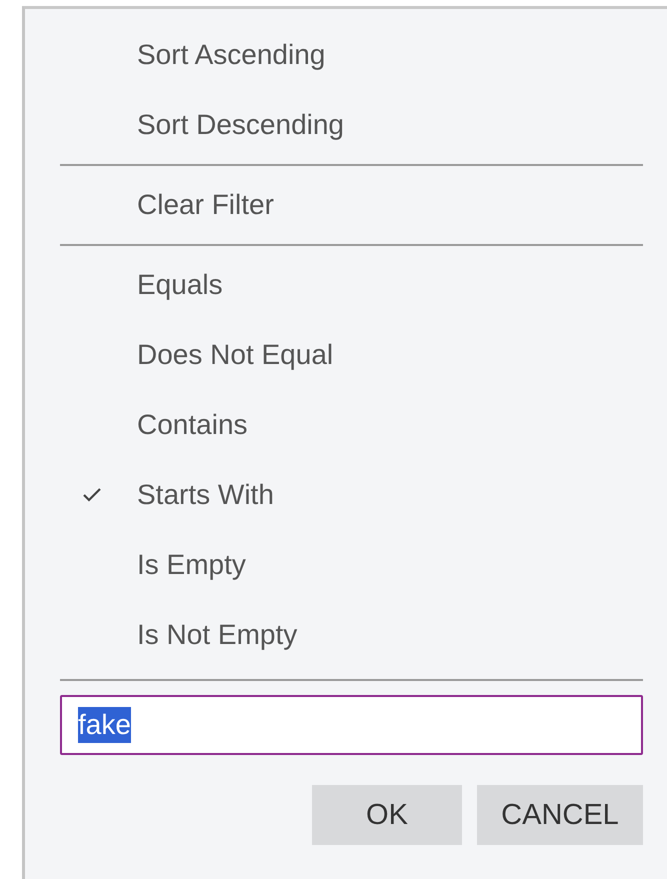 Image resolution: width=667 pixels, height=879 pixels. Describe the element at coordinates (346, 355) in the screenshot. I see `menu-item: Does Not Equal` at that location.